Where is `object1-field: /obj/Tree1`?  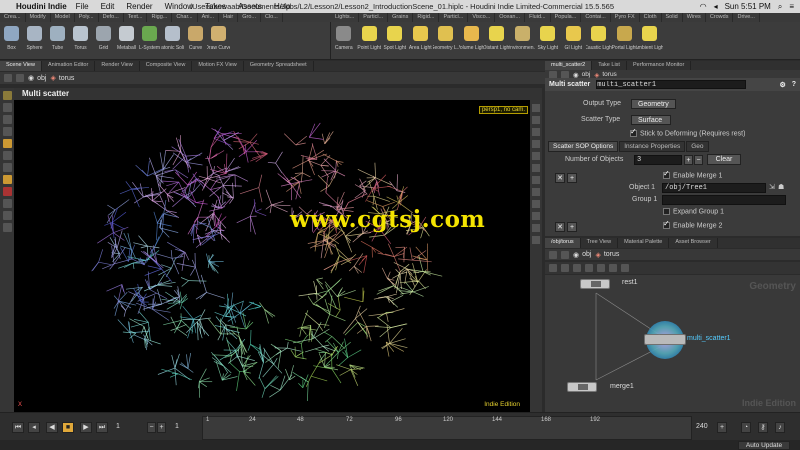 object1-field: /obj/Tree1 is located at coordinates (714, 188).